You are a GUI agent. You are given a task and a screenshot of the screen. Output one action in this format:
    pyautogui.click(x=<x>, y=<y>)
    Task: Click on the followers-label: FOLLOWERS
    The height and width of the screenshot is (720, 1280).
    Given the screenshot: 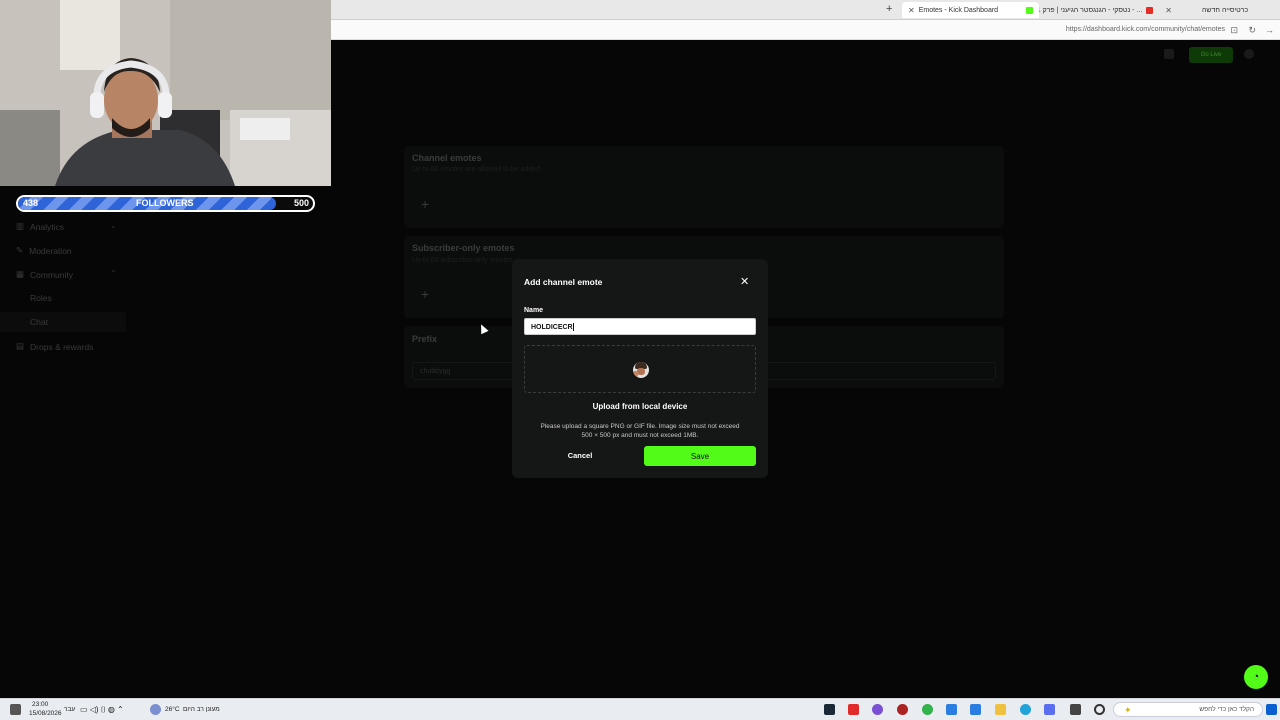 What is the action you would take?
    pyautogui.click(x=165, y=203)
    